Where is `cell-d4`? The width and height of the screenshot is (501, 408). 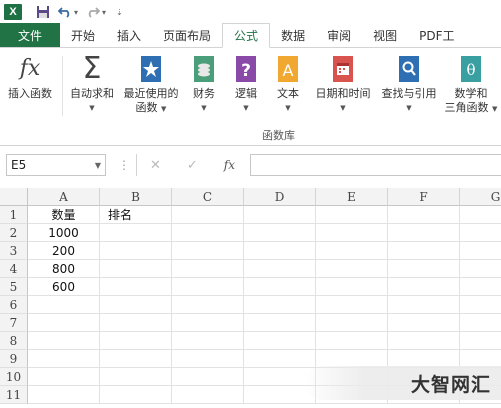
cell-d4 is located at coordinates (280, 269).